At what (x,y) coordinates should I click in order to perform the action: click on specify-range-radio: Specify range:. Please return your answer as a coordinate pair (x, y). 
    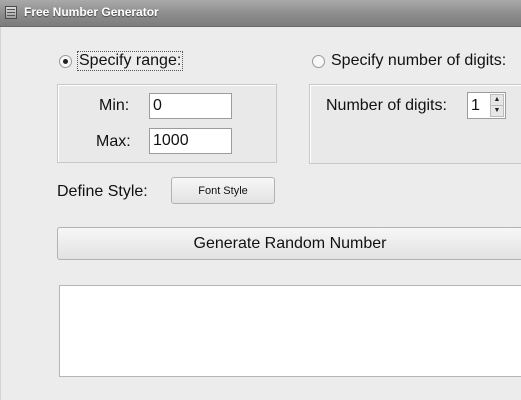
    Looking at the image, I should click on (121, 61).